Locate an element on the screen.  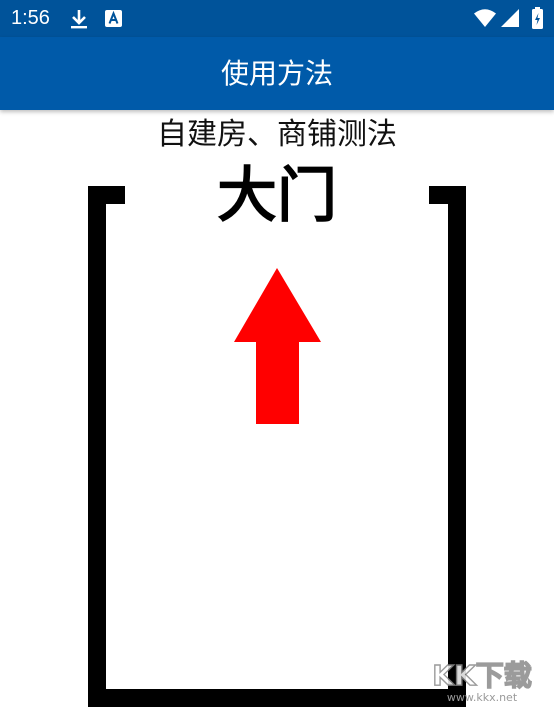
door-label: 大门 is located at coordinates (277, 196).